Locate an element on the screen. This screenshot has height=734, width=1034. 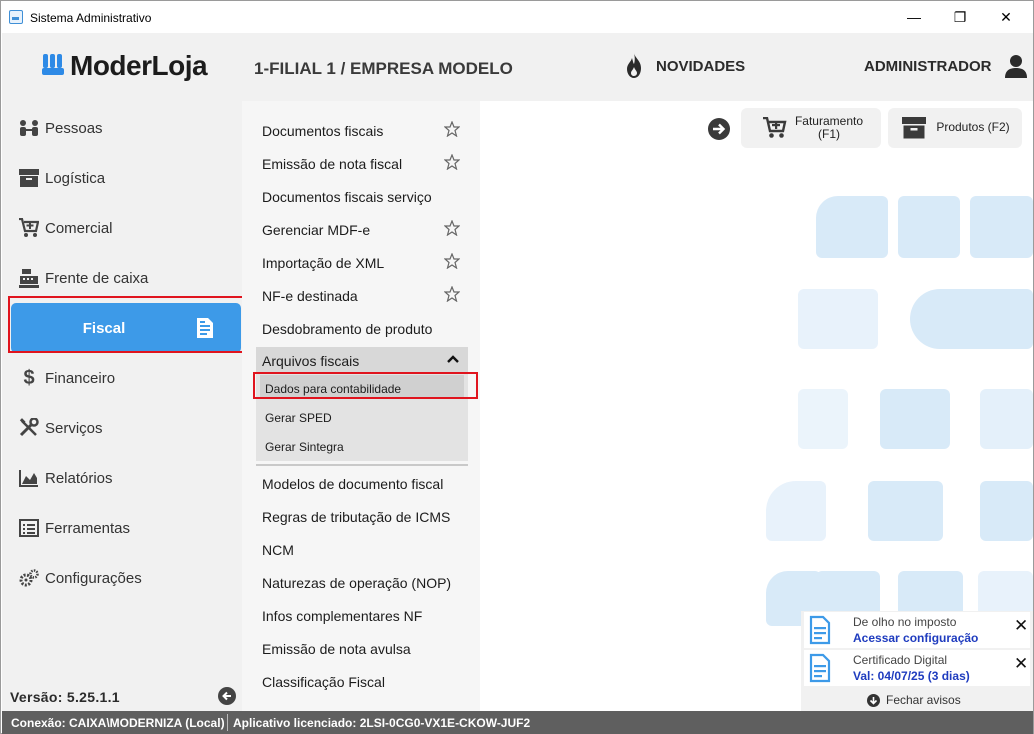
sidebar-item-logistica: Logística is located at coordinates (122, 178).